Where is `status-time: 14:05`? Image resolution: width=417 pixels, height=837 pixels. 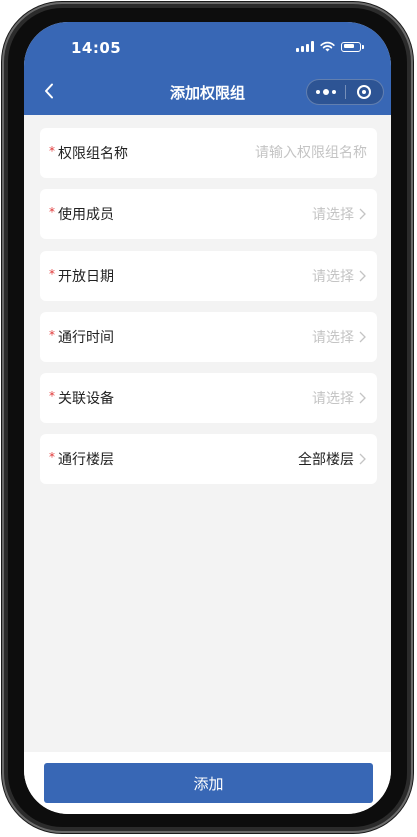 status-time: 14:05 is located at coordinates (96, 48).